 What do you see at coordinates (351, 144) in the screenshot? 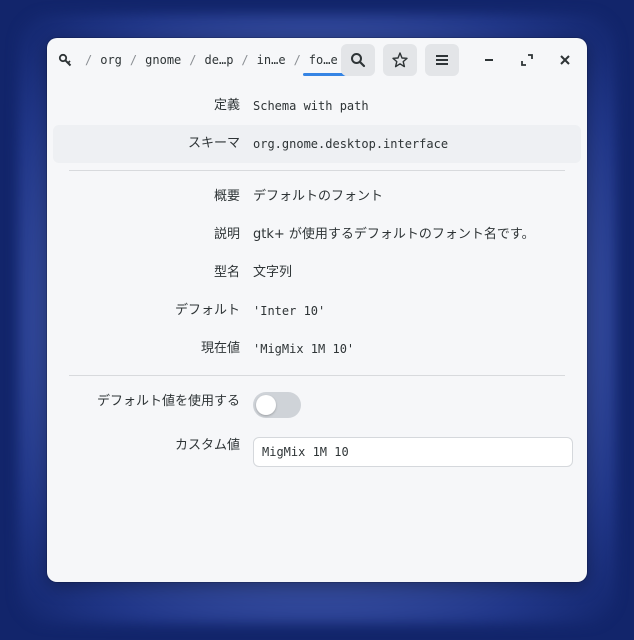
I see `schema-value: org.gnome.desktop.interface` at bounding box center [351, 144].